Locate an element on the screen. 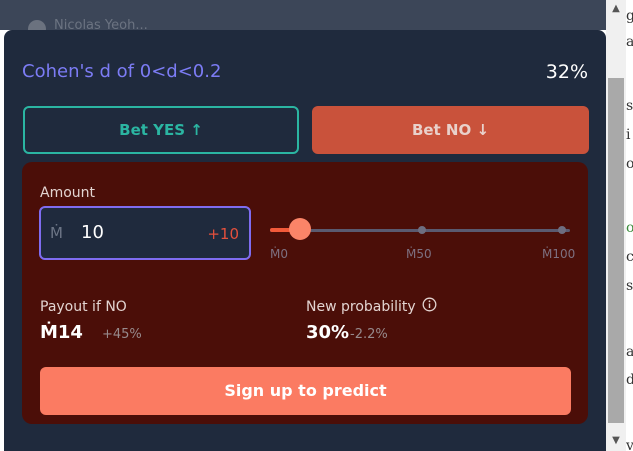 This screenshot has height=451, width=633. new-probability-value: 30% is located at coordinates (328, 332).